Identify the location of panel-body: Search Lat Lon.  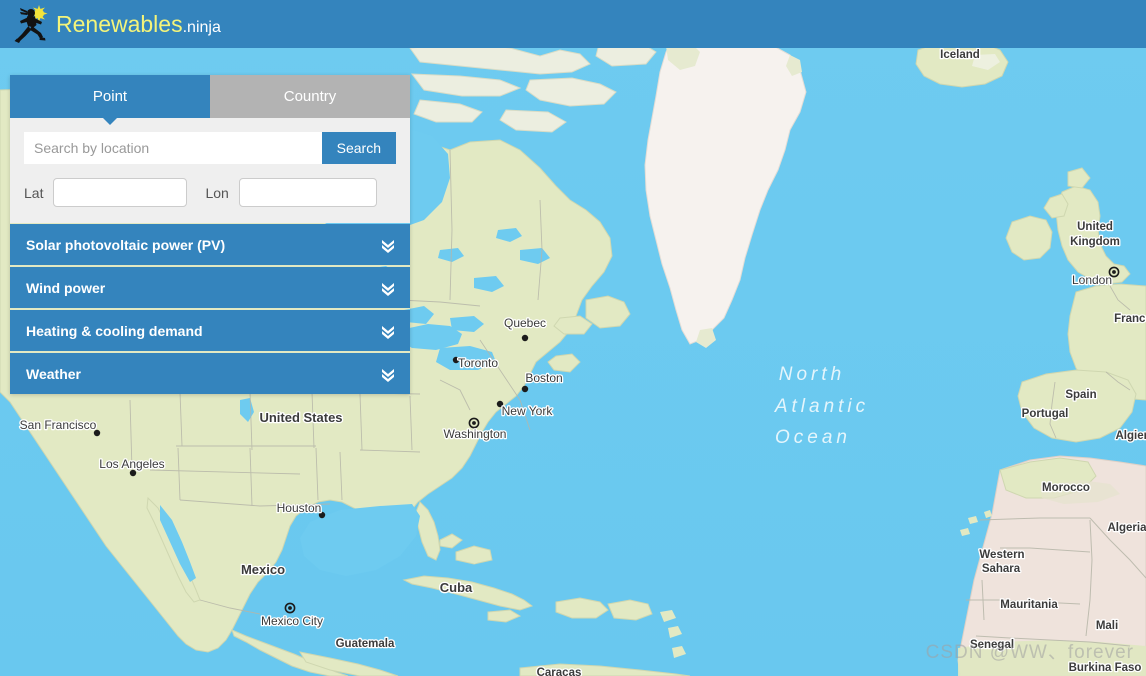
(210, 170).